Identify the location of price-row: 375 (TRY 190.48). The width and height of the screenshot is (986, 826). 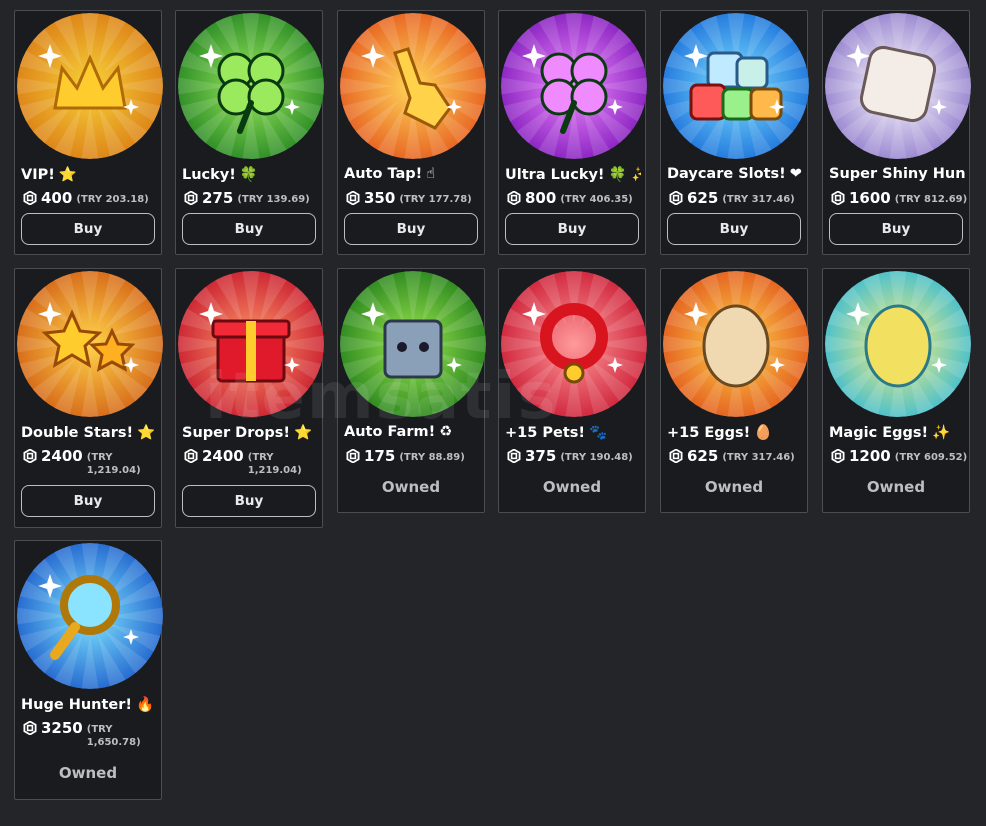
(575, 456).